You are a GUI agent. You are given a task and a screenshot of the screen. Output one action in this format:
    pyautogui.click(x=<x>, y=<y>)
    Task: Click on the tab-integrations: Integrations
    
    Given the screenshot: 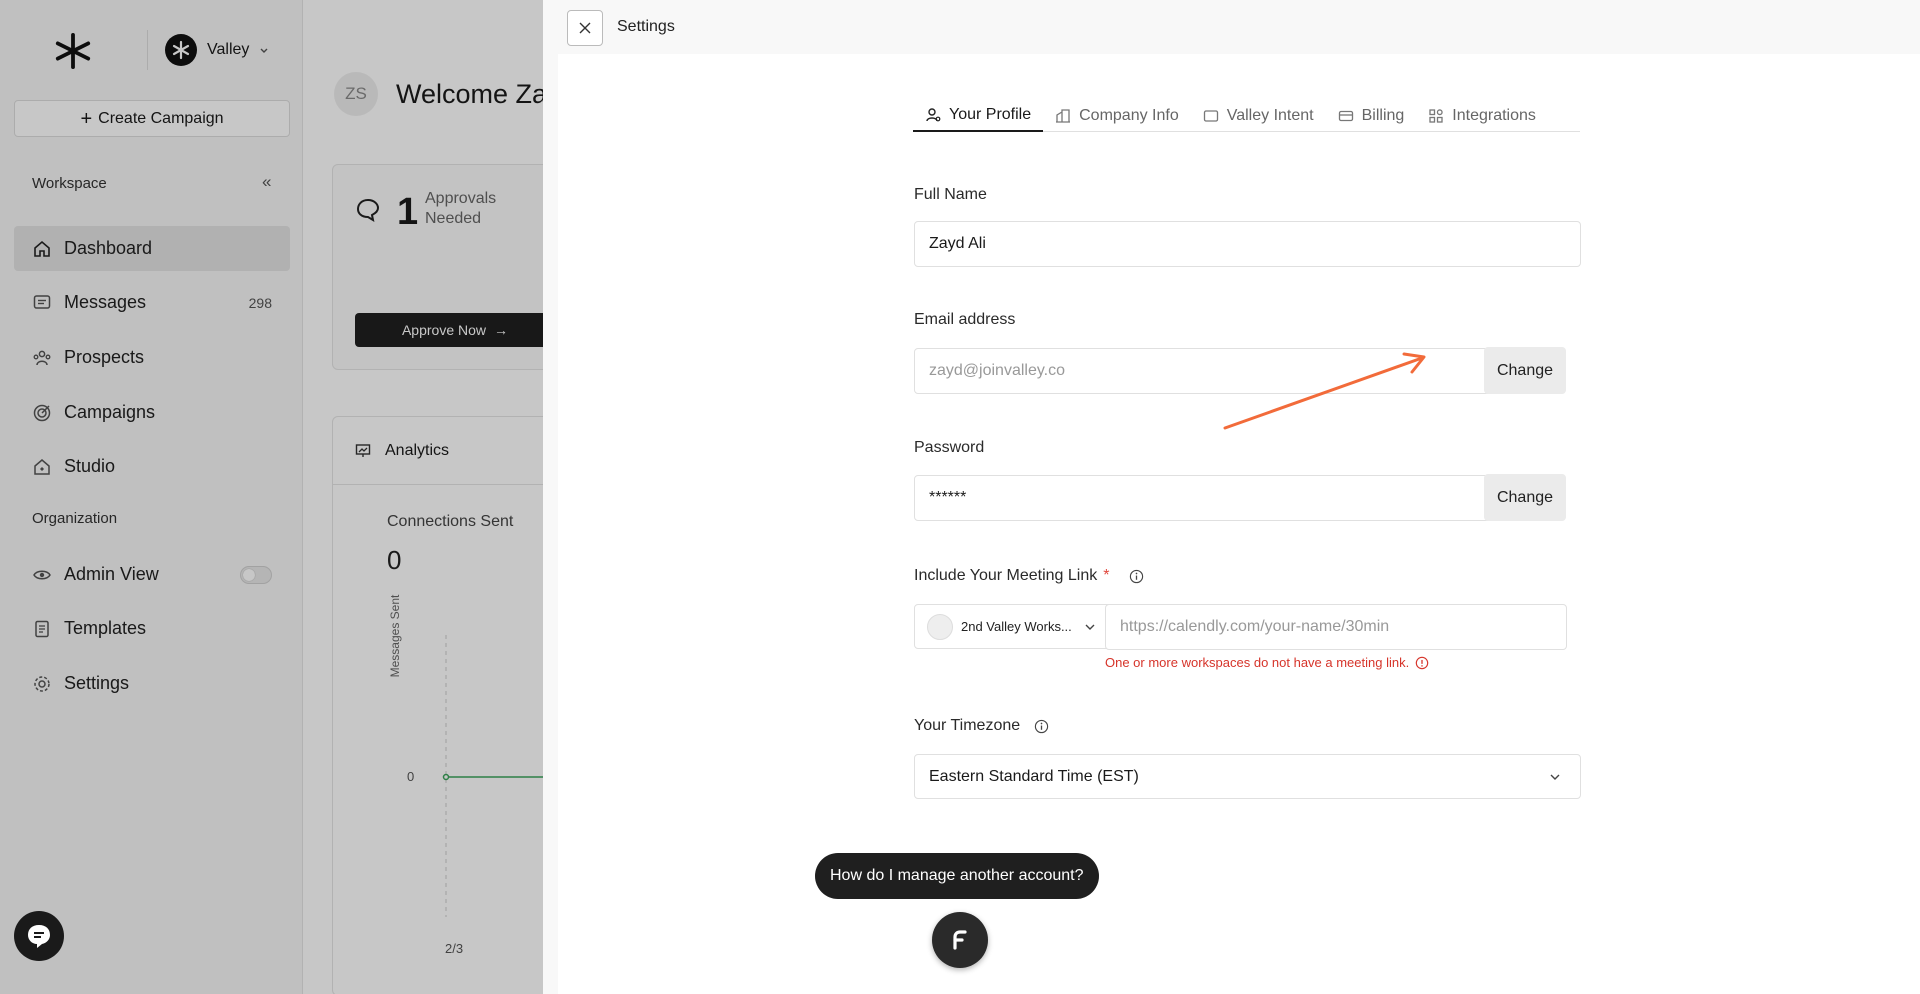 What is the action you would take?
    pyautogui.click(x=1482, y=116)
    